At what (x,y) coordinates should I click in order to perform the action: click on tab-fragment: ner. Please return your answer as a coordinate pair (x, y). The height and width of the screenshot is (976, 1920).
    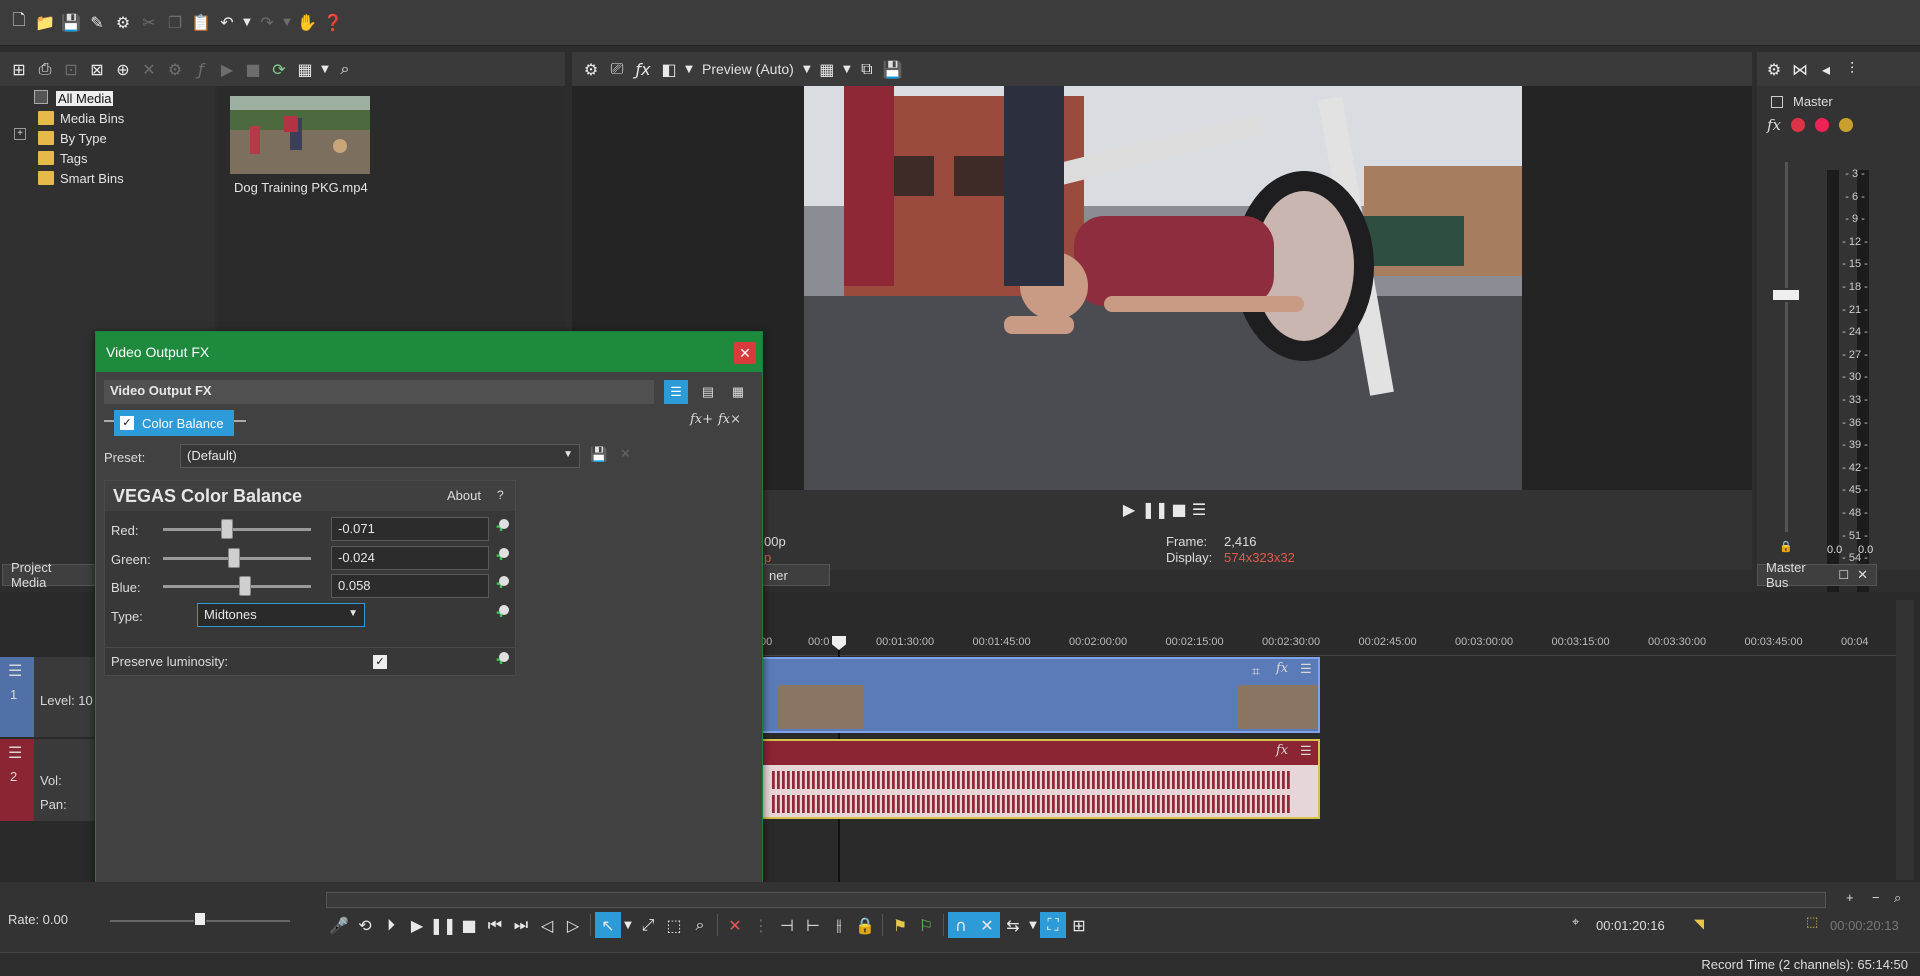
    Looking at the image, I should click on (795, 575).